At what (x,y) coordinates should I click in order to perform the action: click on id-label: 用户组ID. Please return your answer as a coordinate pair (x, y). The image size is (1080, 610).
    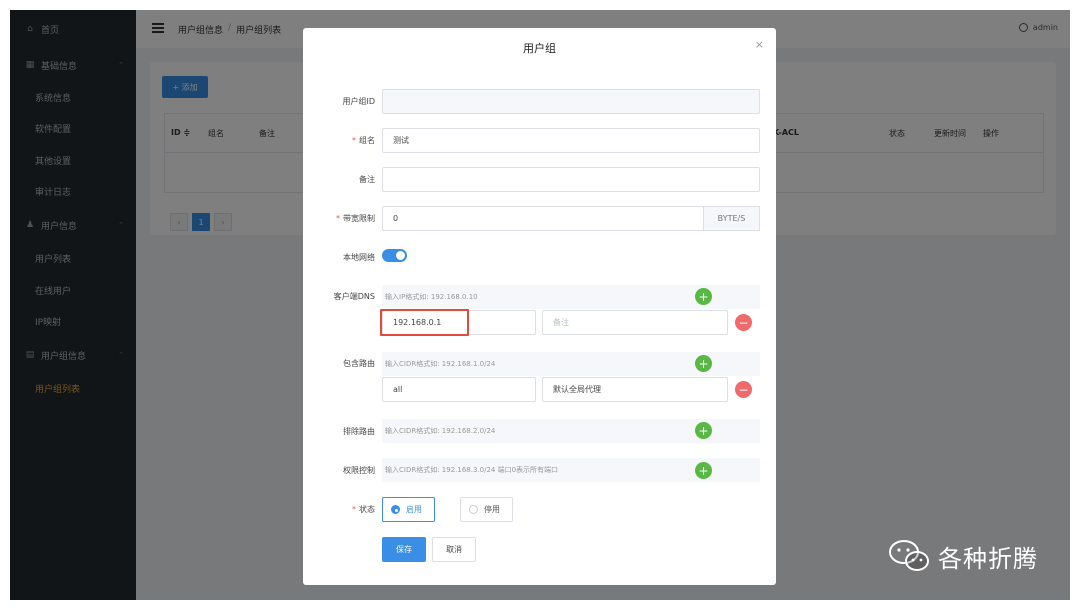
    Looking at the image, I should click on (358, 101).